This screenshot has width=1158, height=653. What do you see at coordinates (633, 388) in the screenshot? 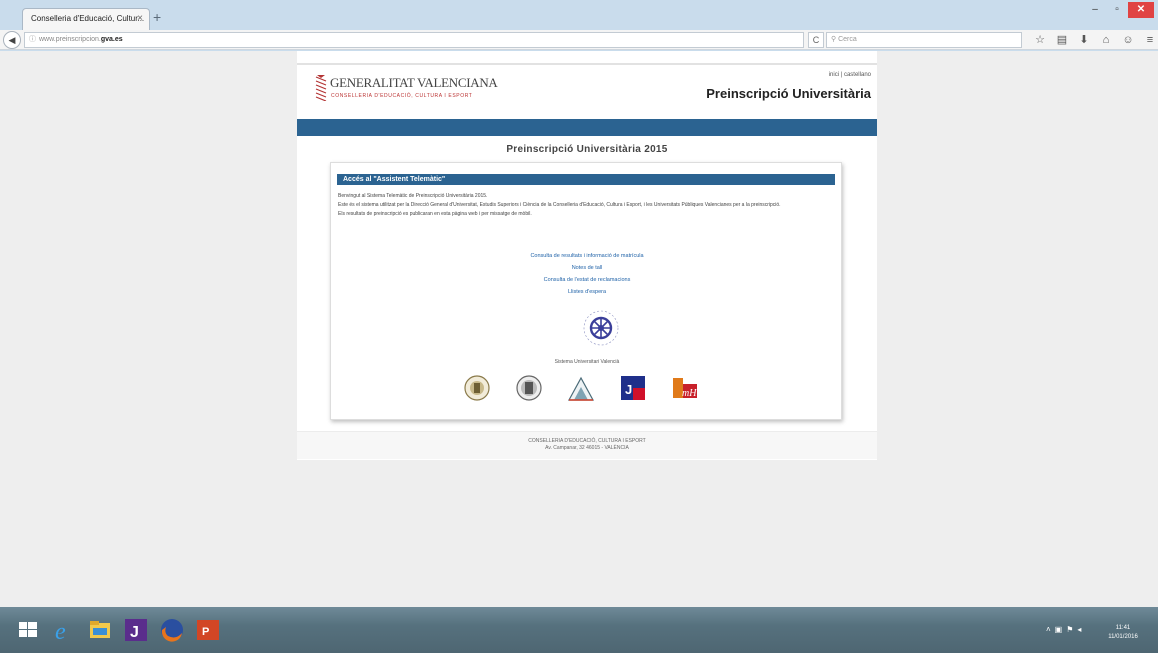
I see `university-uji-logo-icon: J` at bounding box center [633, 388].